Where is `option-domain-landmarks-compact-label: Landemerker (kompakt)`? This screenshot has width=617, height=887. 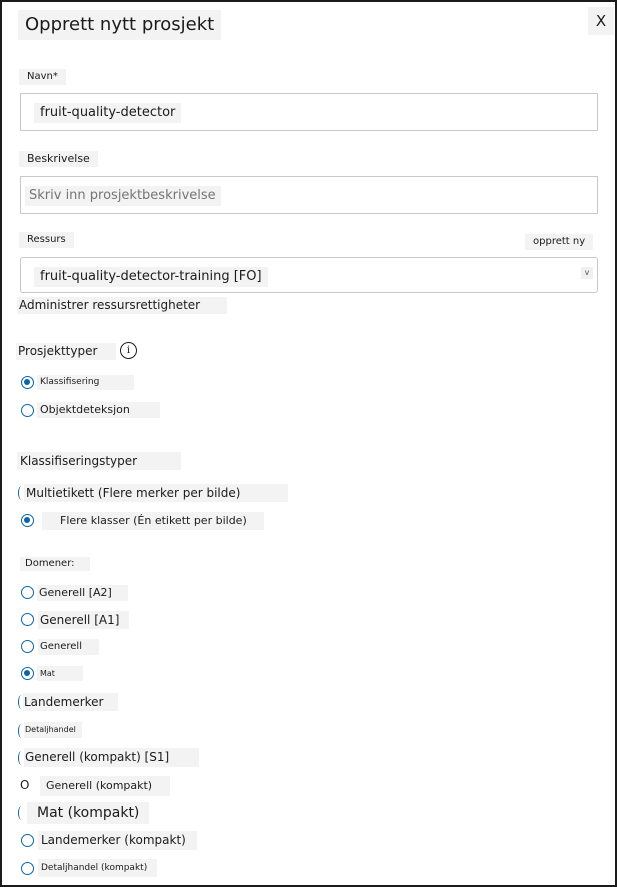 option-domain-landmarks-compact-label: Landemerker (kompakt) is located at coordinates (117, 840).